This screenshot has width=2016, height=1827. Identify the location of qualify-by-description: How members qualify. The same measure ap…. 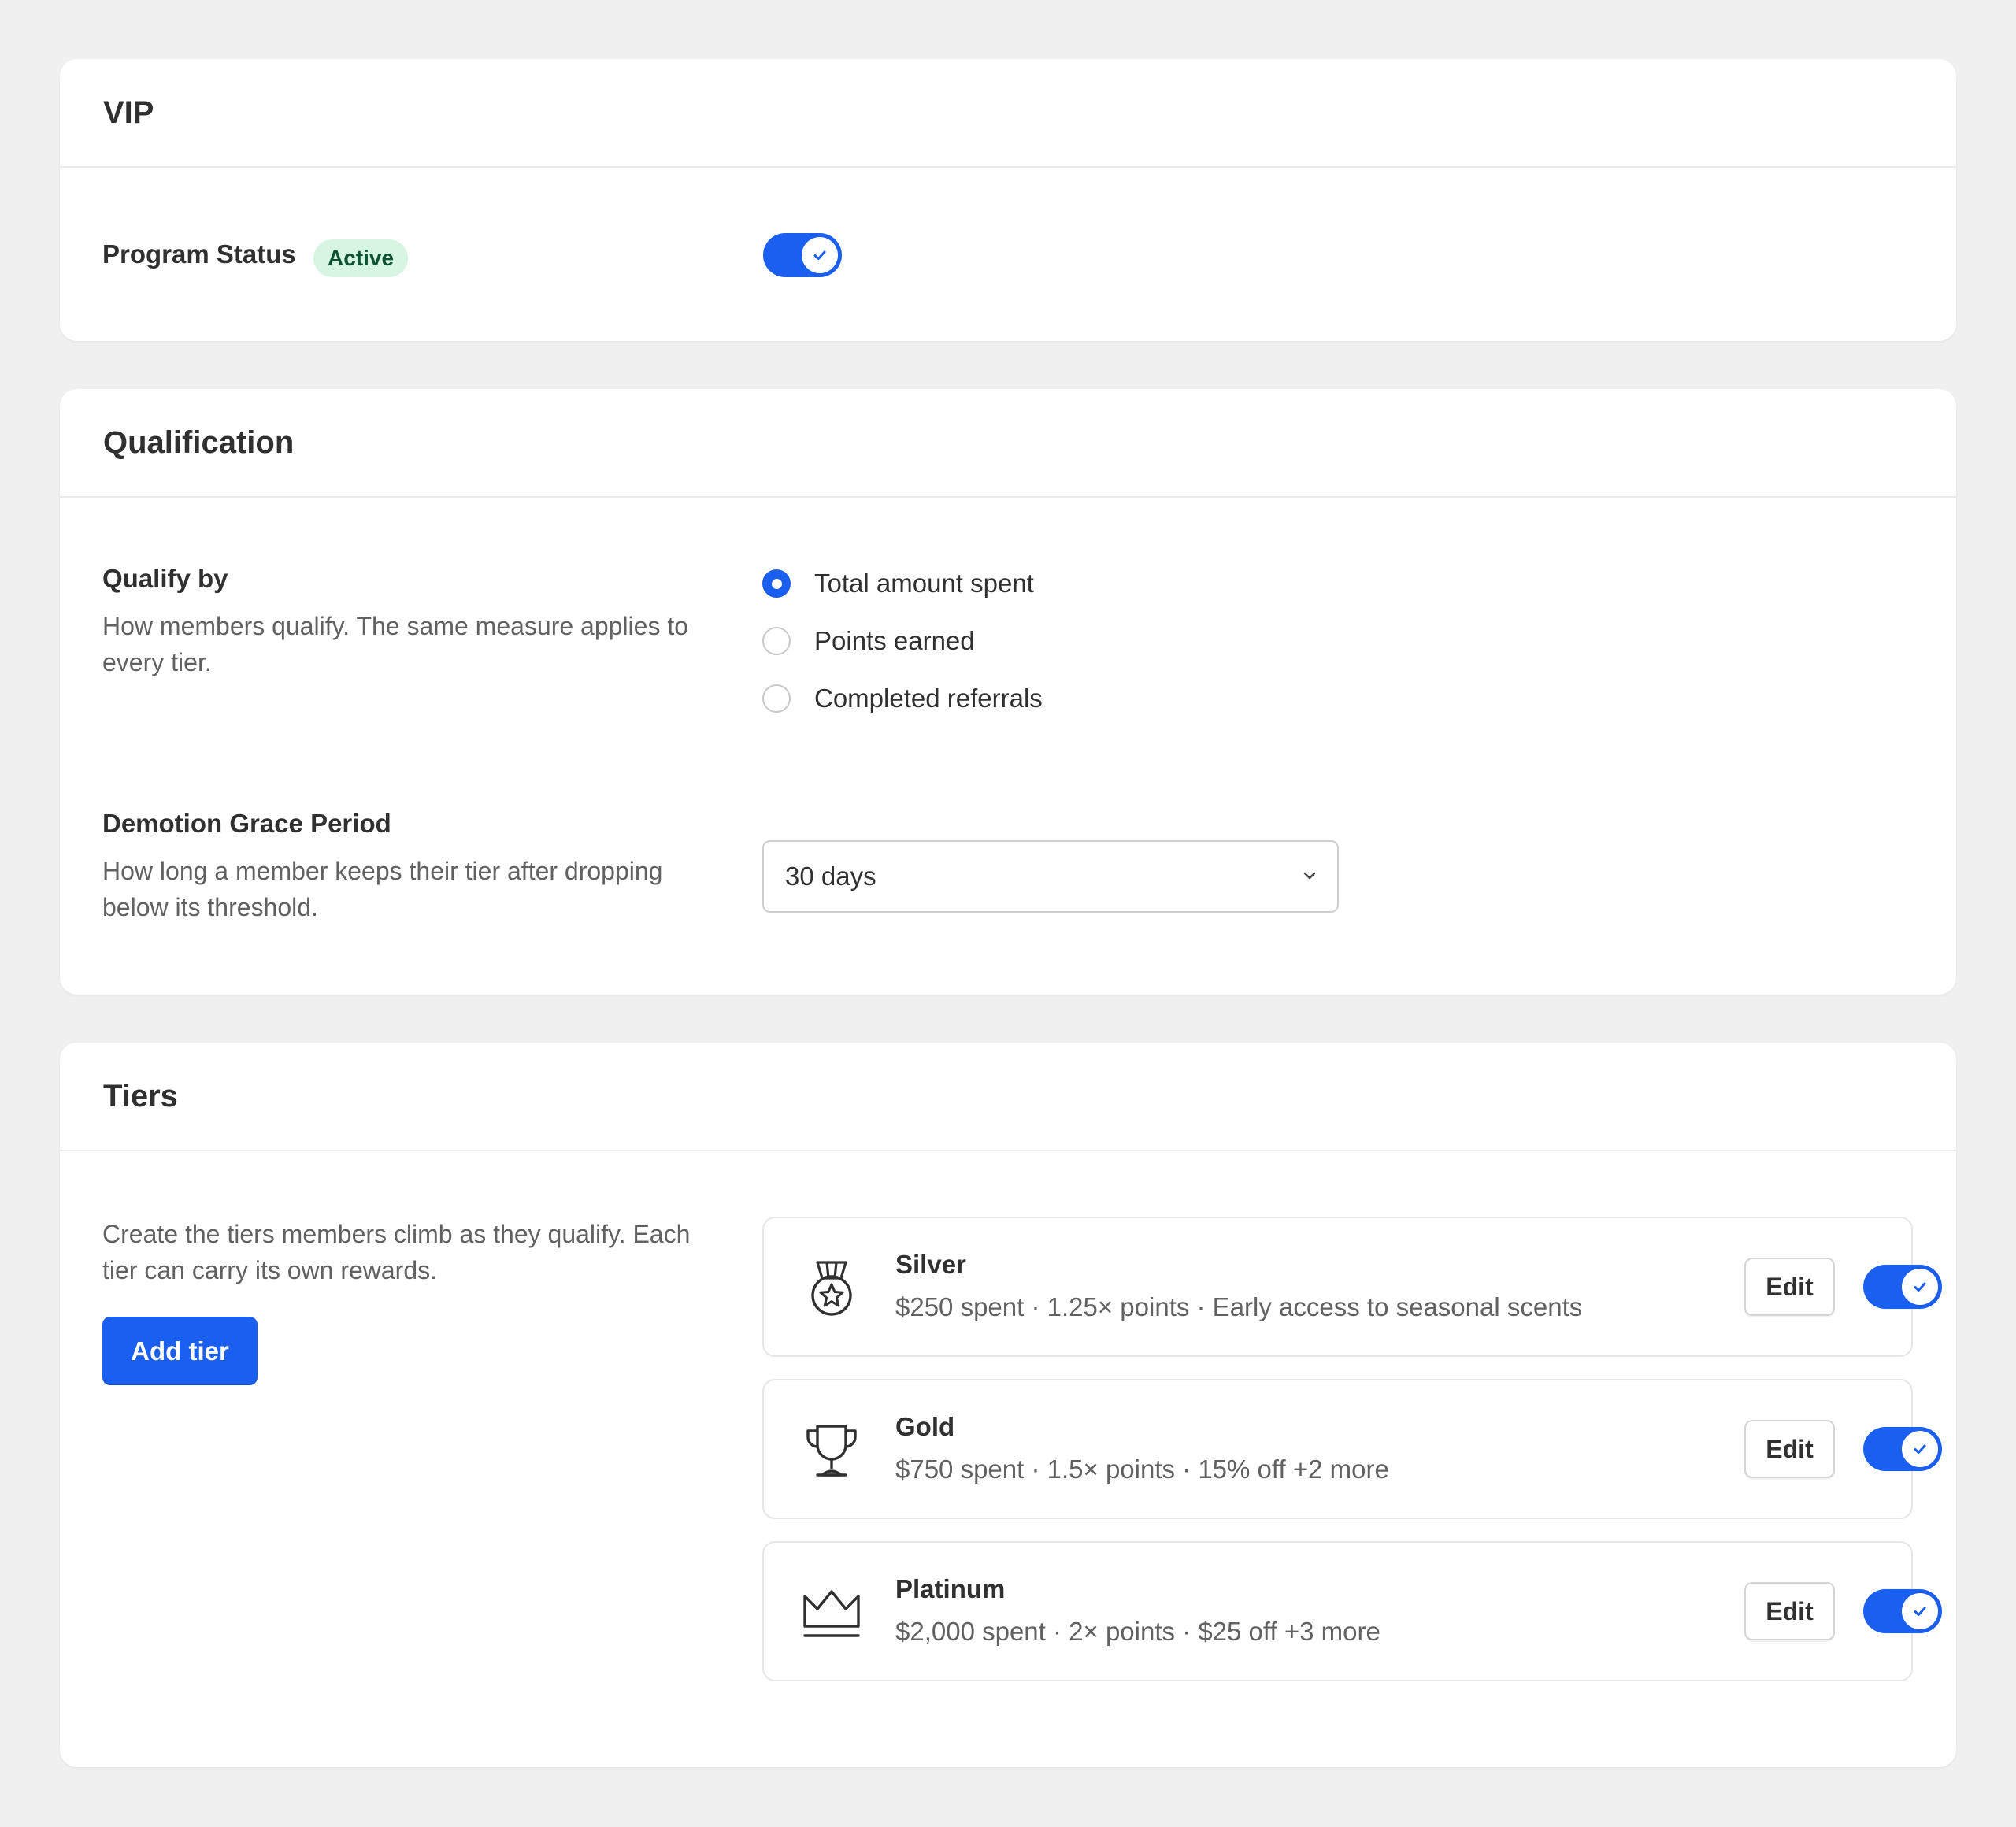
(395, 644).